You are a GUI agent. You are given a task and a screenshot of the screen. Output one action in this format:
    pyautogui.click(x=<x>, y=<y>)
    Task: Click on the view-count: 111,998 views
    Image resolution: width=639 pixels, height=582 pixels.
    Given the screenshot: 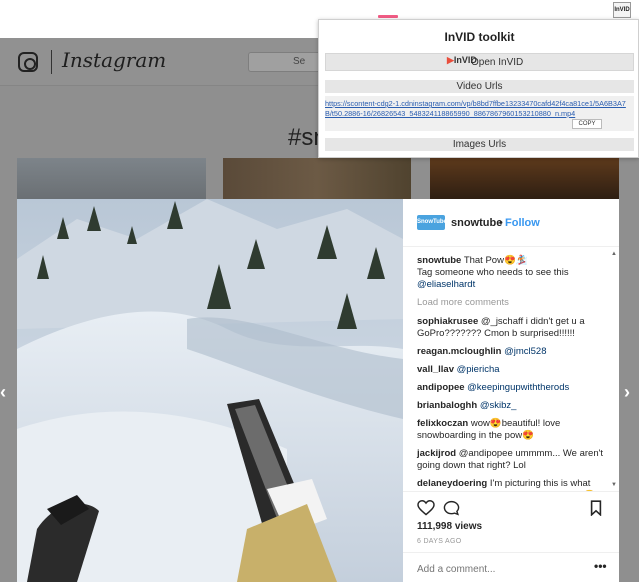 What is the action you would take?
    pyautogui.click(x=450, y=526)
    